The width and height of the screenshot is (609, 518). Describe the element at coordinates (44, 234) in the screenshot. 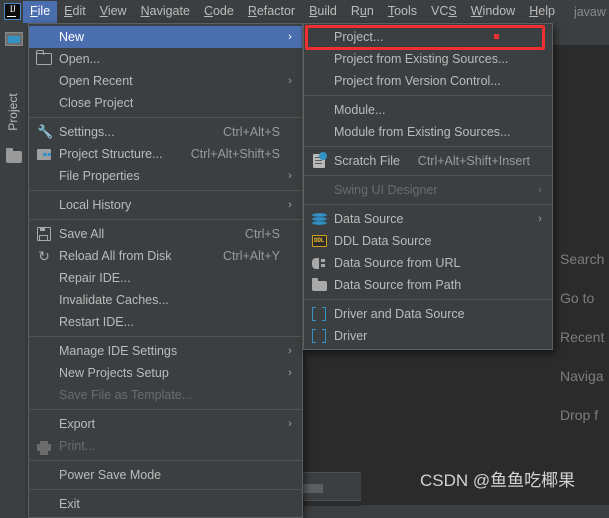

I see `save-icon` at that location.